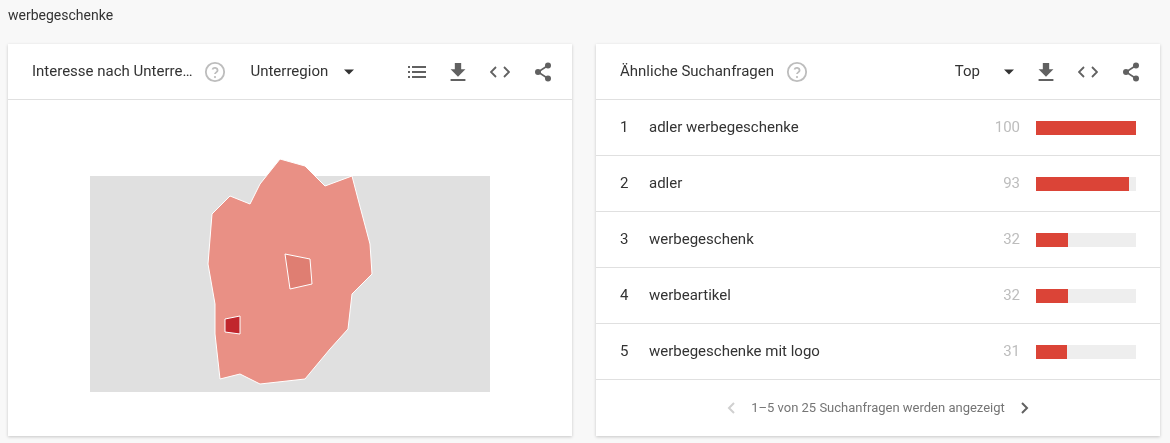 The width and height of the screenshot is (1170, 443). What do you see at coordinates (625, 128) in the screenshot?
I see `rank-number: 1` at bounding box center [625, 128].